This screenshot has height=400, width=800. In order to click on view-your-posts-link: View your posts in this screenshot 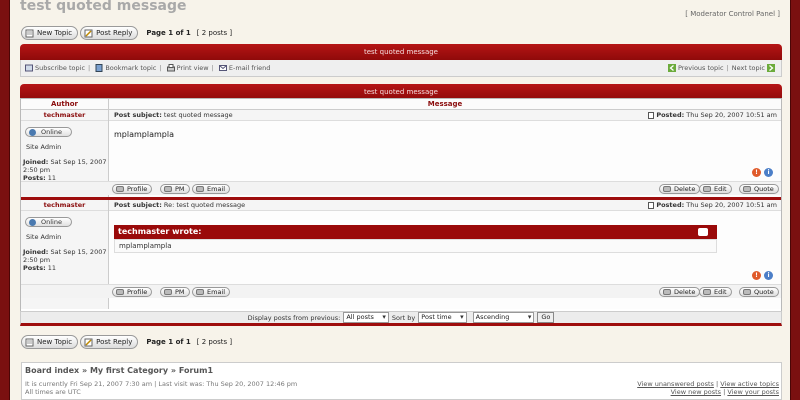, I will do `click(753, 392)`.